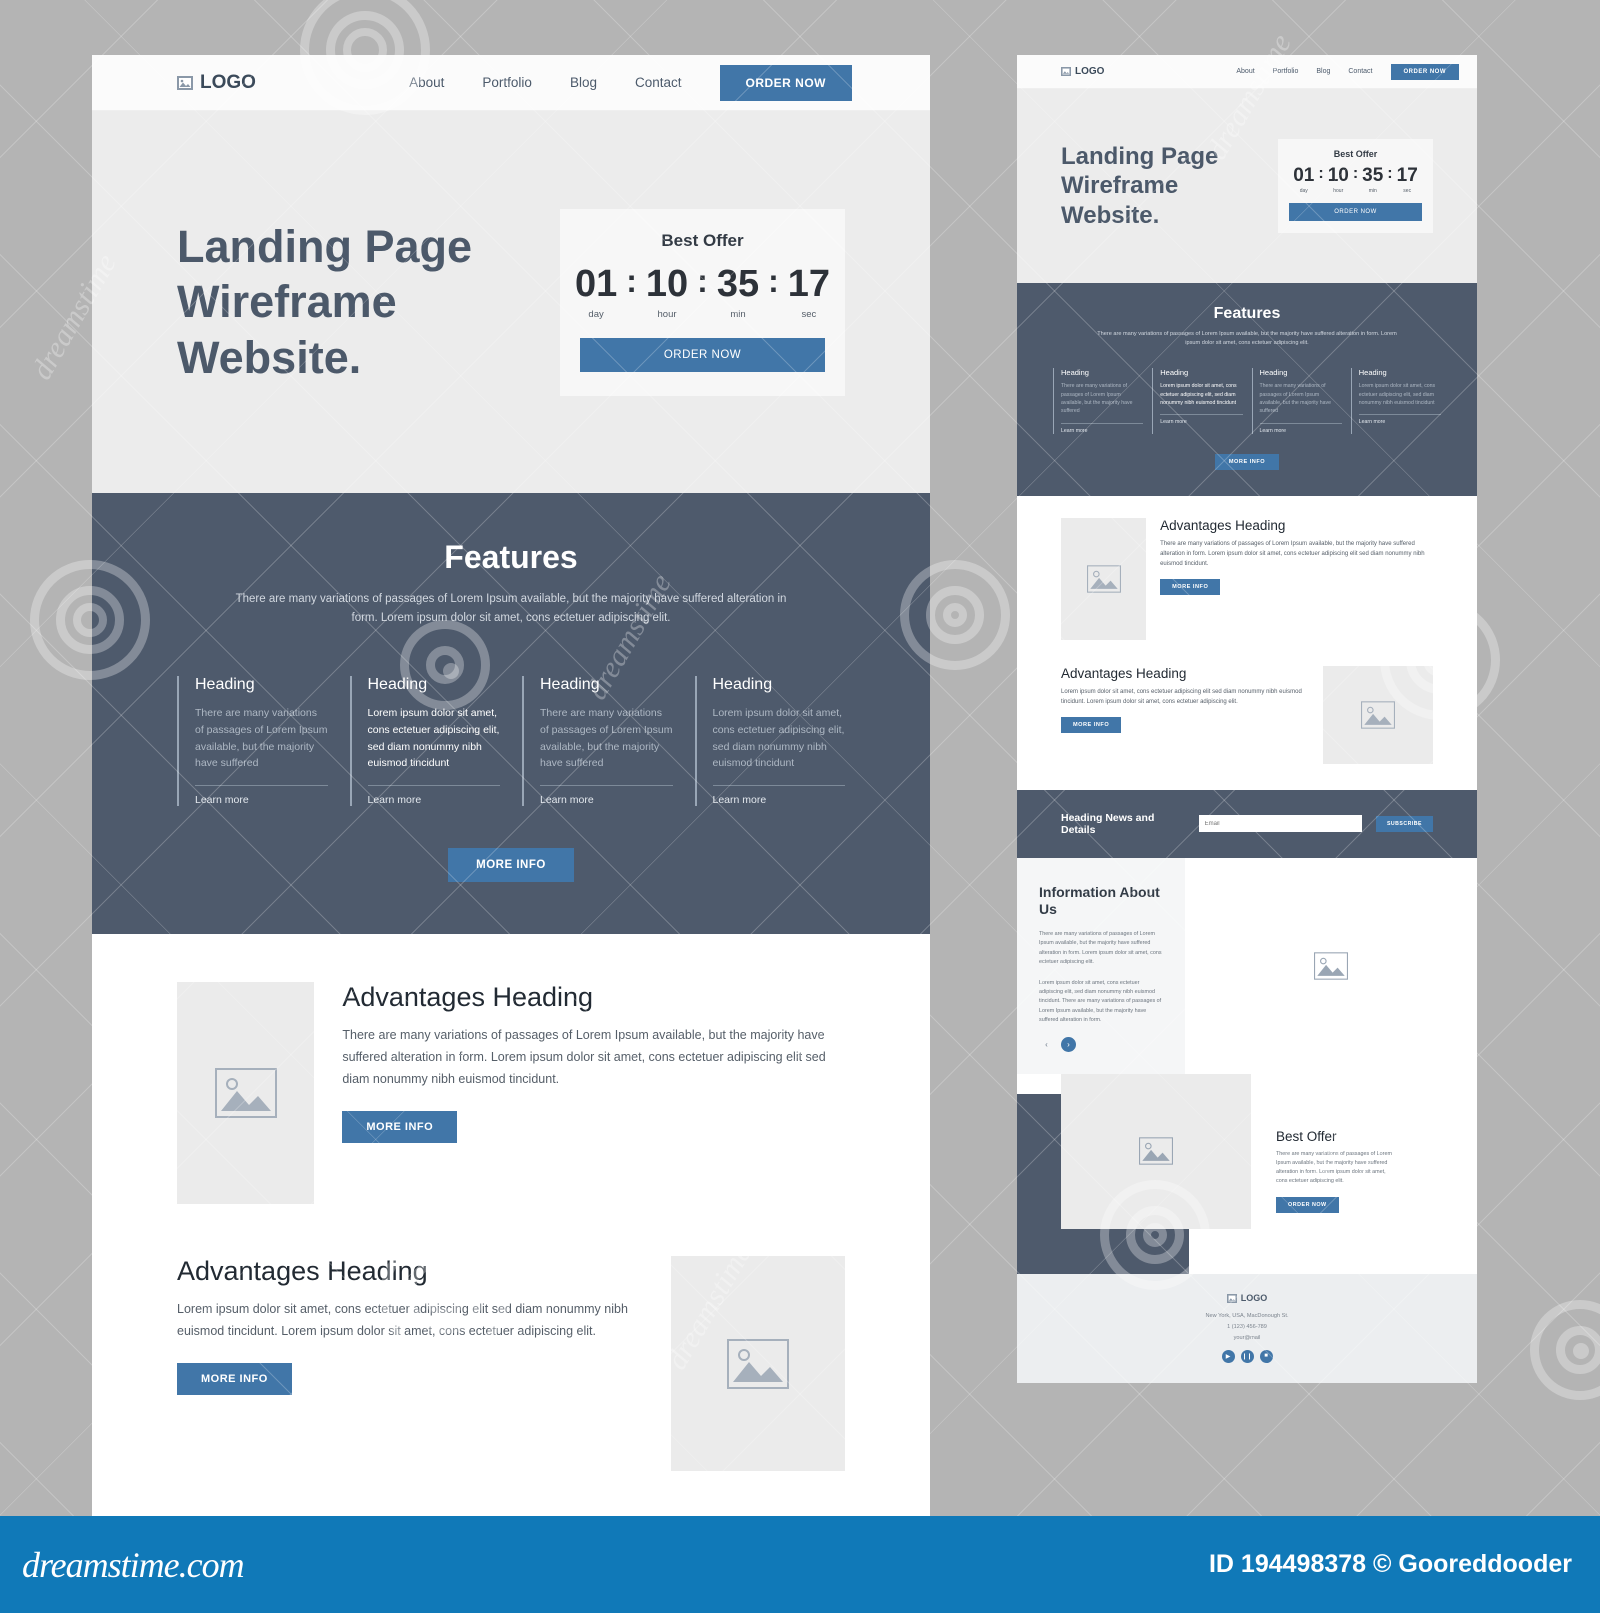 This screenshot has width=1600, height=1613. Describe the element at coordinates (1407, 191) in the screenshot. I see `countdown-label-sec: sec` at that location.